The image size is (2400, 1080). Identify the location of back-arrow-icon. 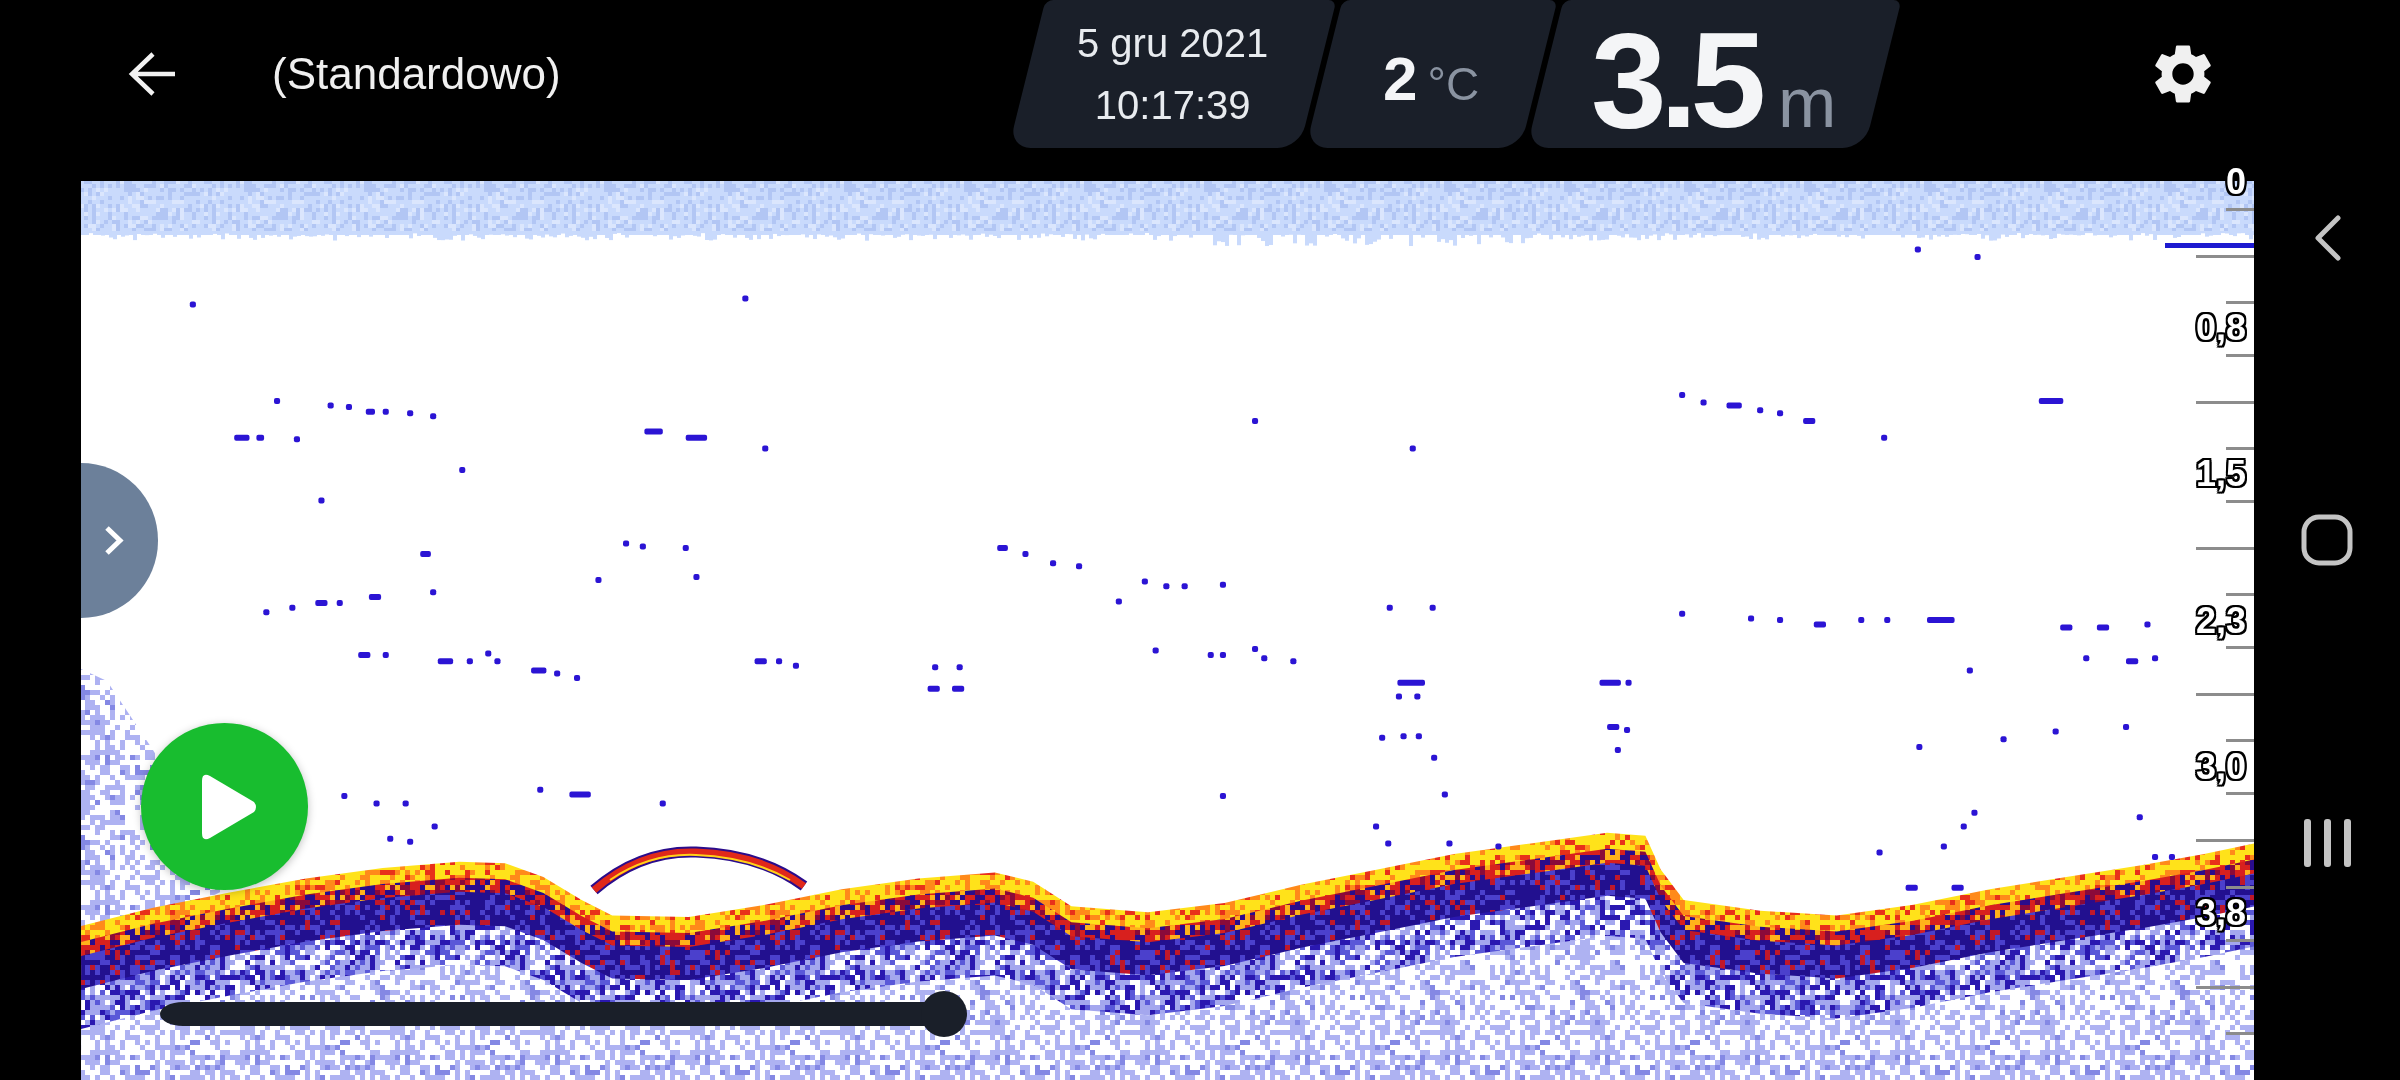
(152, 74).